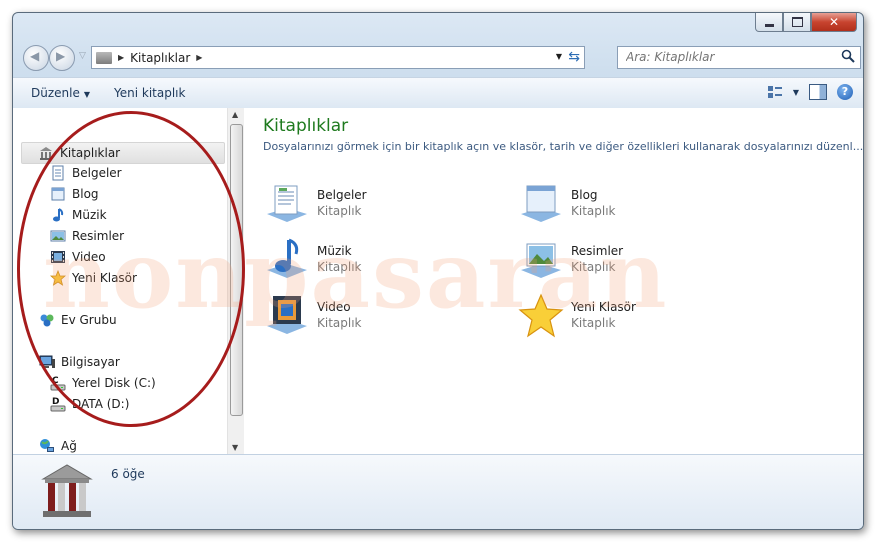 The width and height of the screenshot is (885, 551). I want to click on close-icon: ✕, so click(834, 22).